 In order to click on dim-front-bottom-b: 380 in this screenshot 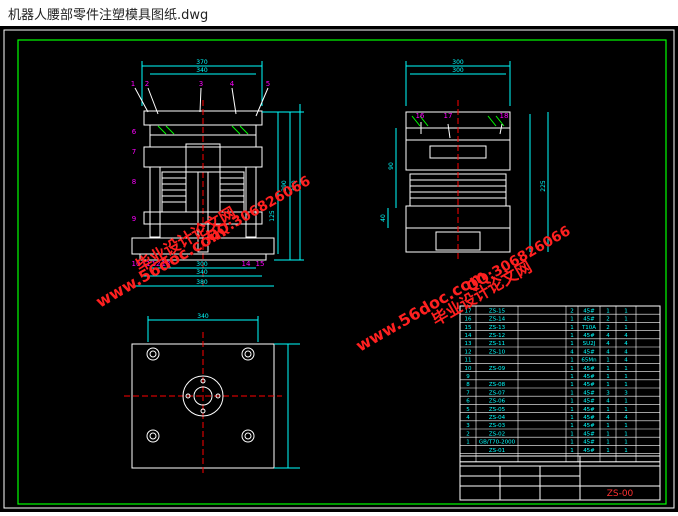, I will do `click(202, 282)`.